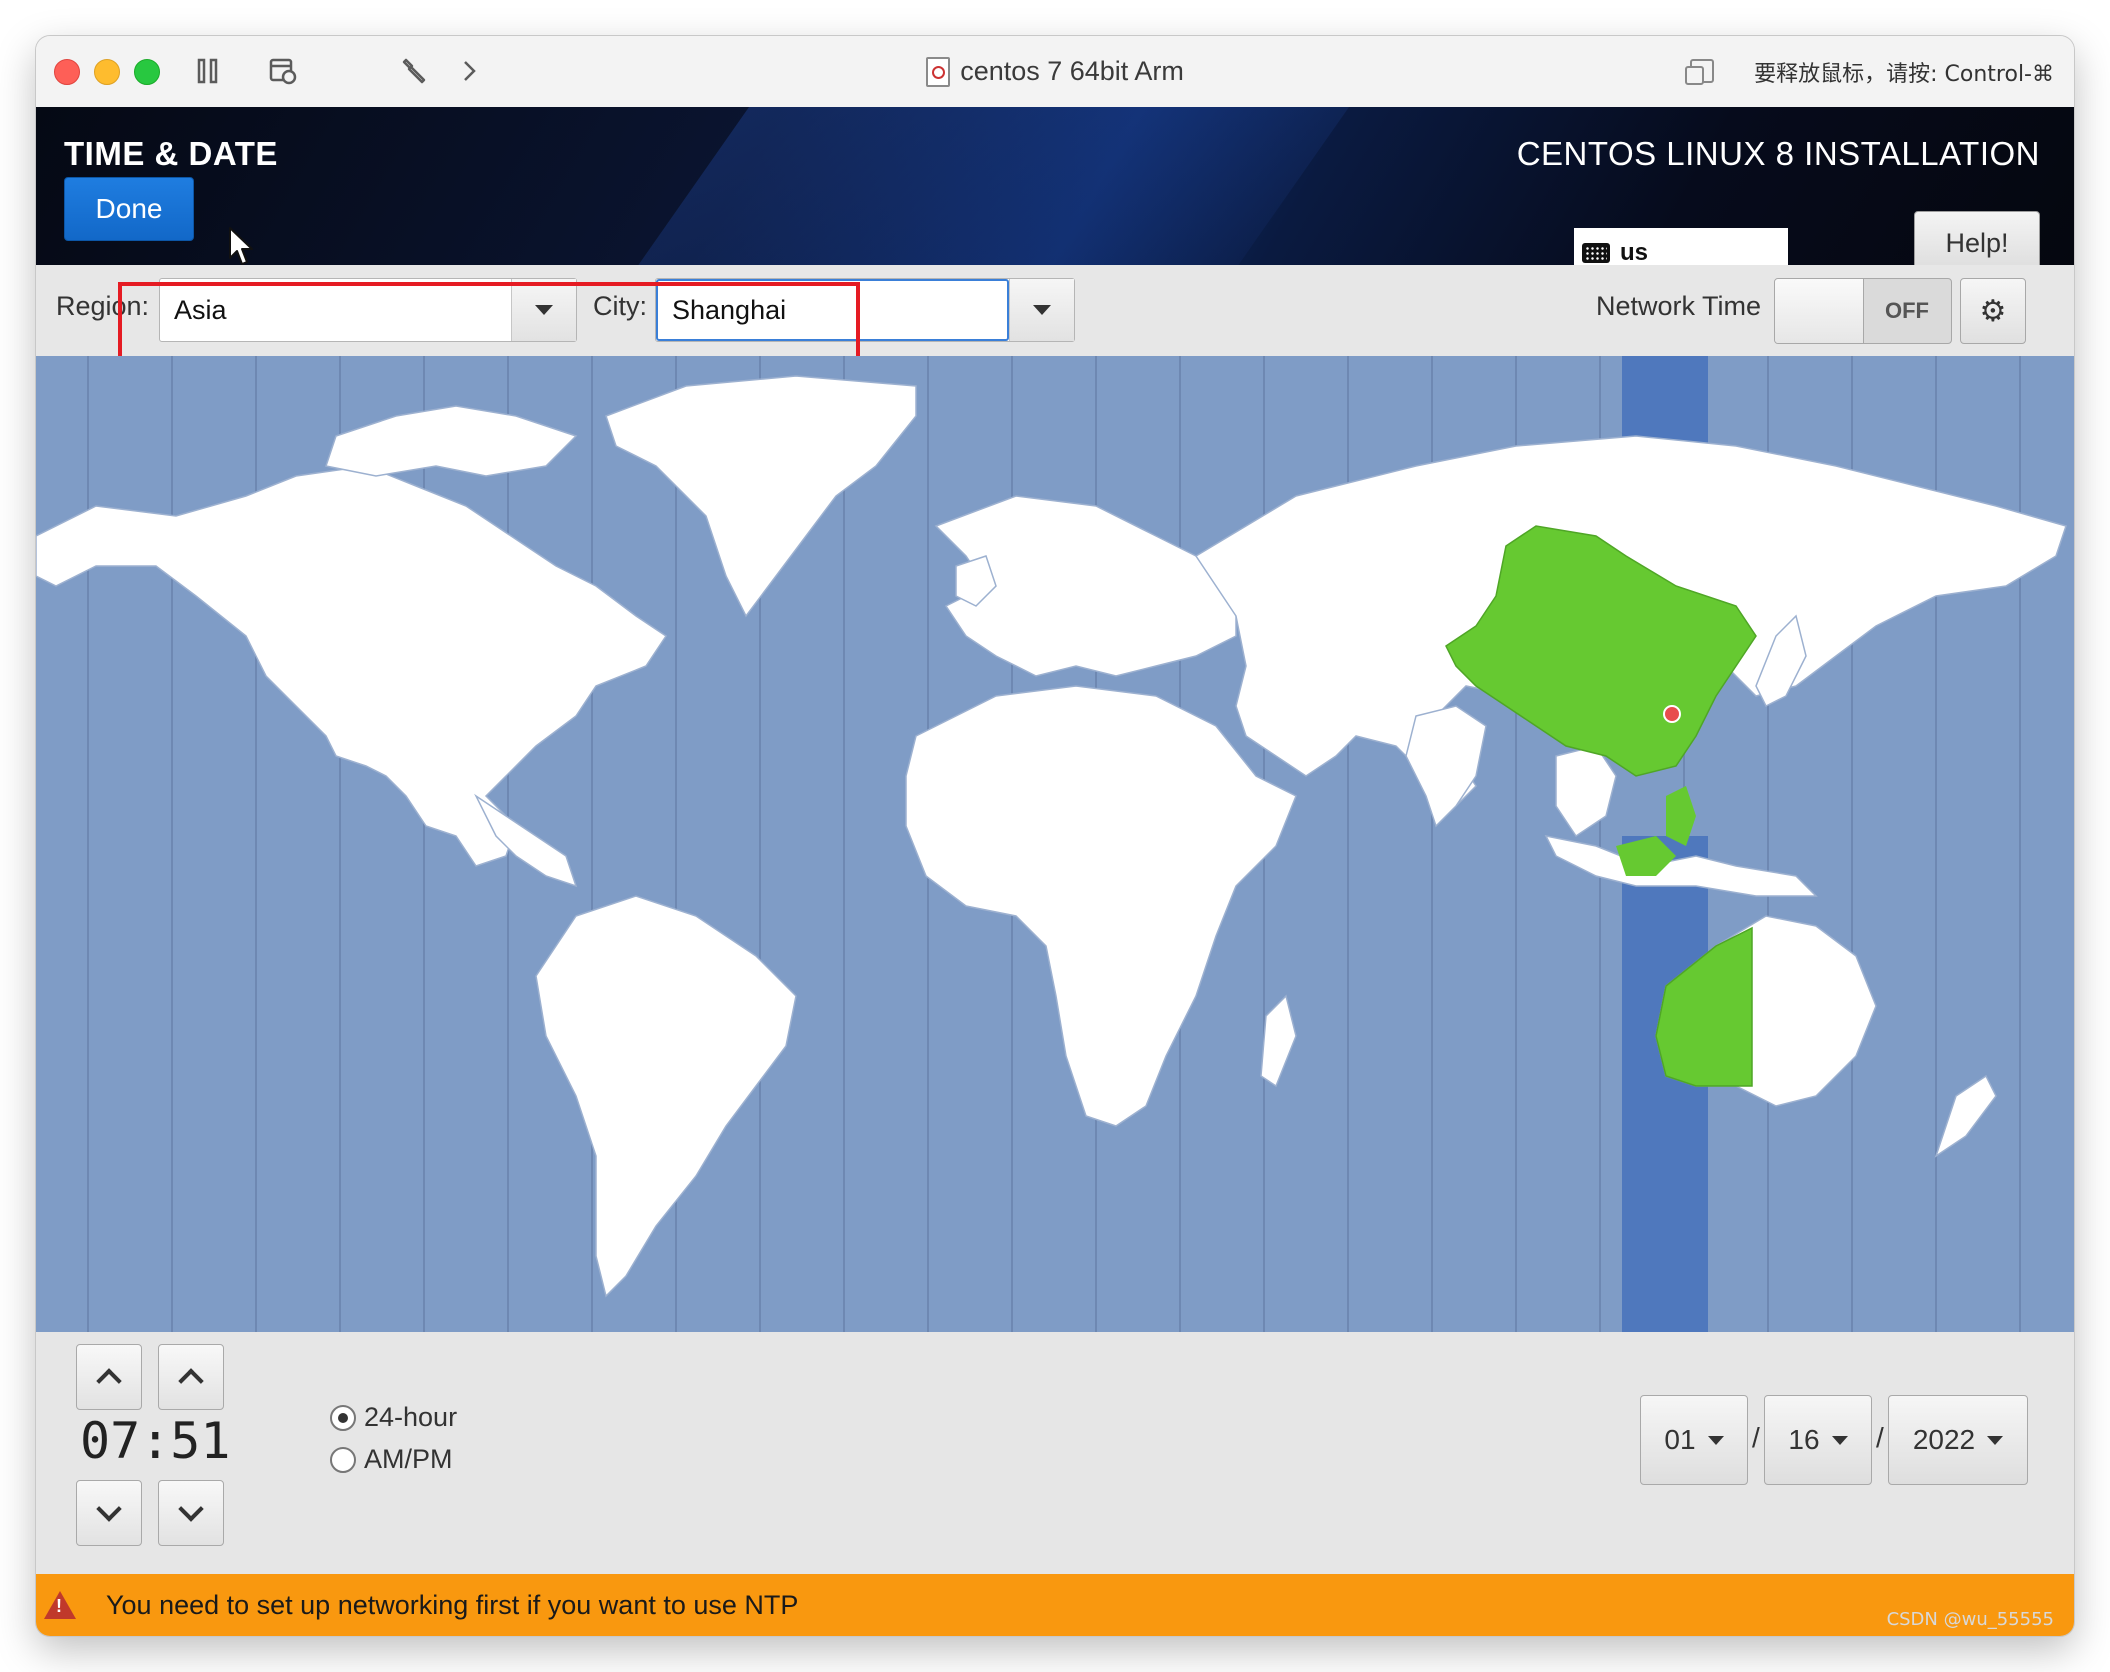 Image resolution: width=2110 pixels, height=1672 pixels. What do you see at coordinates (129, 209) in the screenshot?
I see `done-button: Done` at bounding box center [129, 209].